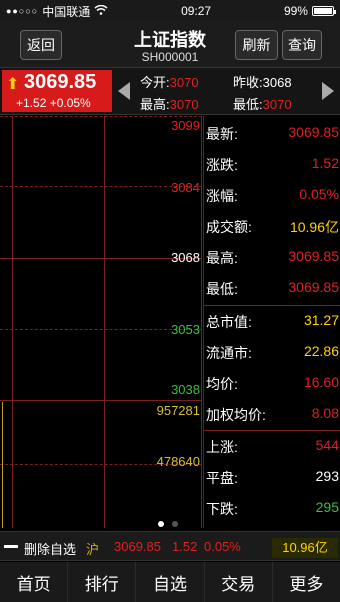  What do you see at coordinates (170, 57) in the screenshot?
I see `stock-code: SH000001` at bounding box center [170, 57].